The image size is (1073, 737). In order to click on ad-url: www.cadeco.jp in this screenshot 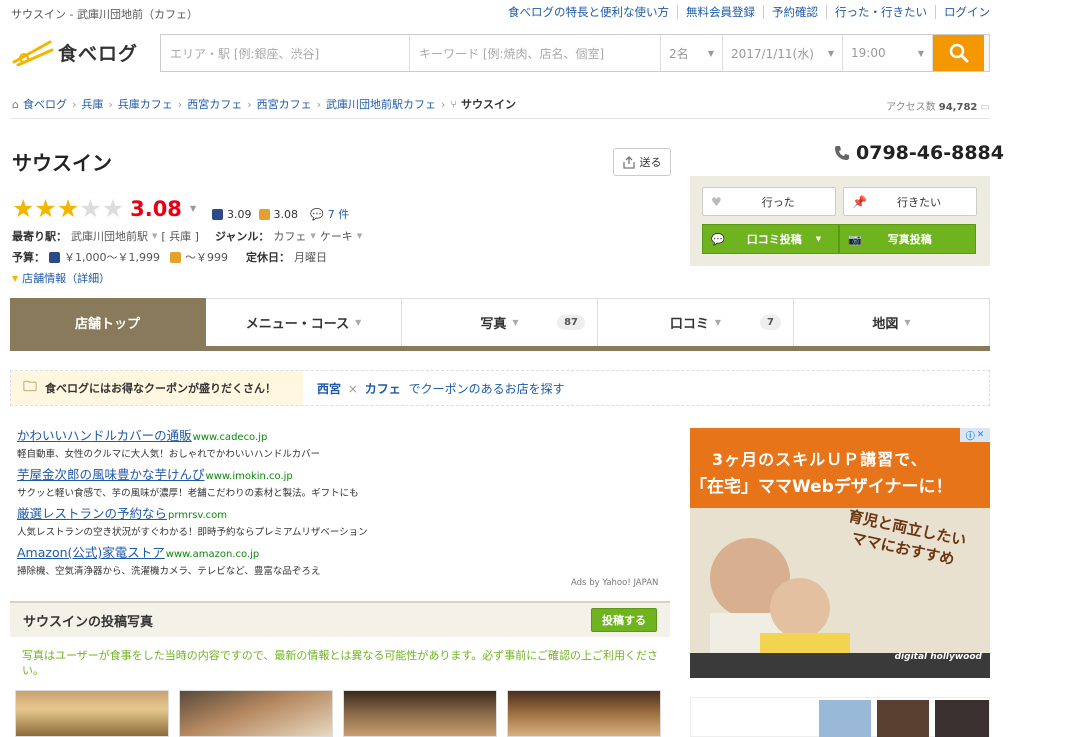, I will do `click(230, 437)`.